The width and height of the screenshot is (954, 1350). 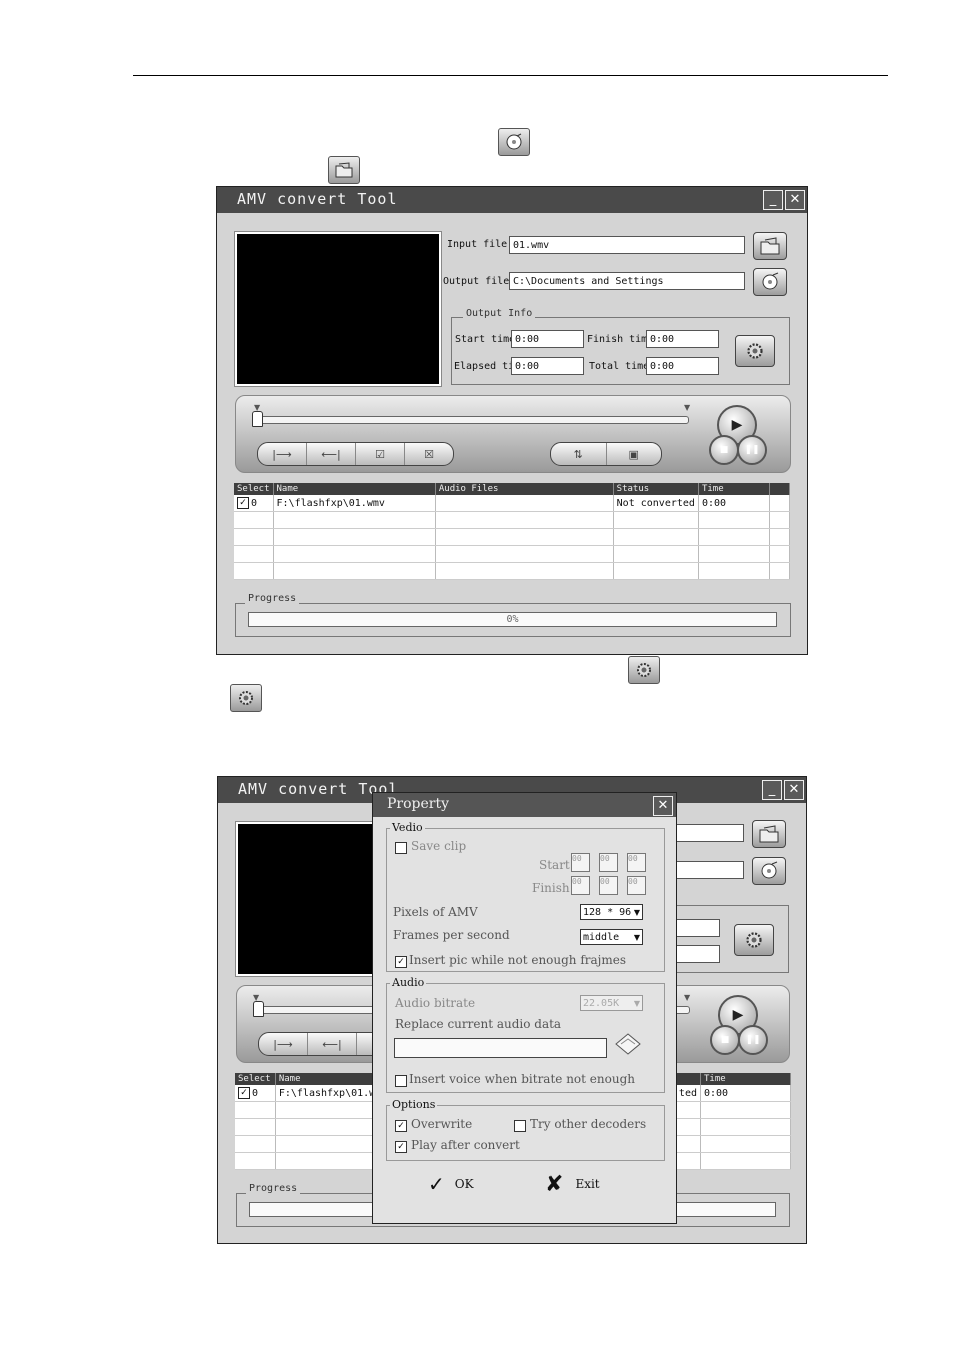 I want to click on browse-audio-button, so click(x=628, y=1044).